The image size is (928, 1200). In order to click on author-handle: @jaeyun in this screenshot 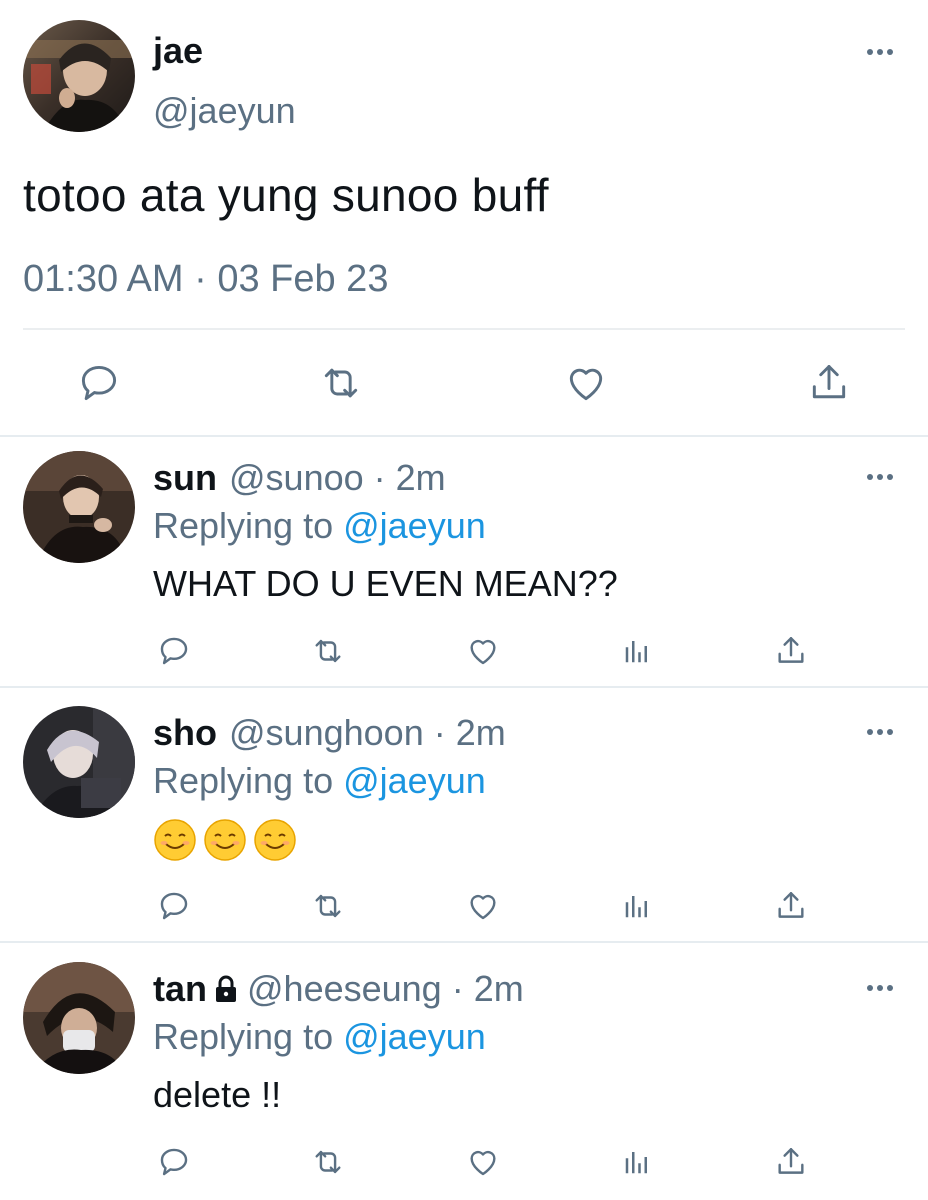, I will do `click(224, 111)`.